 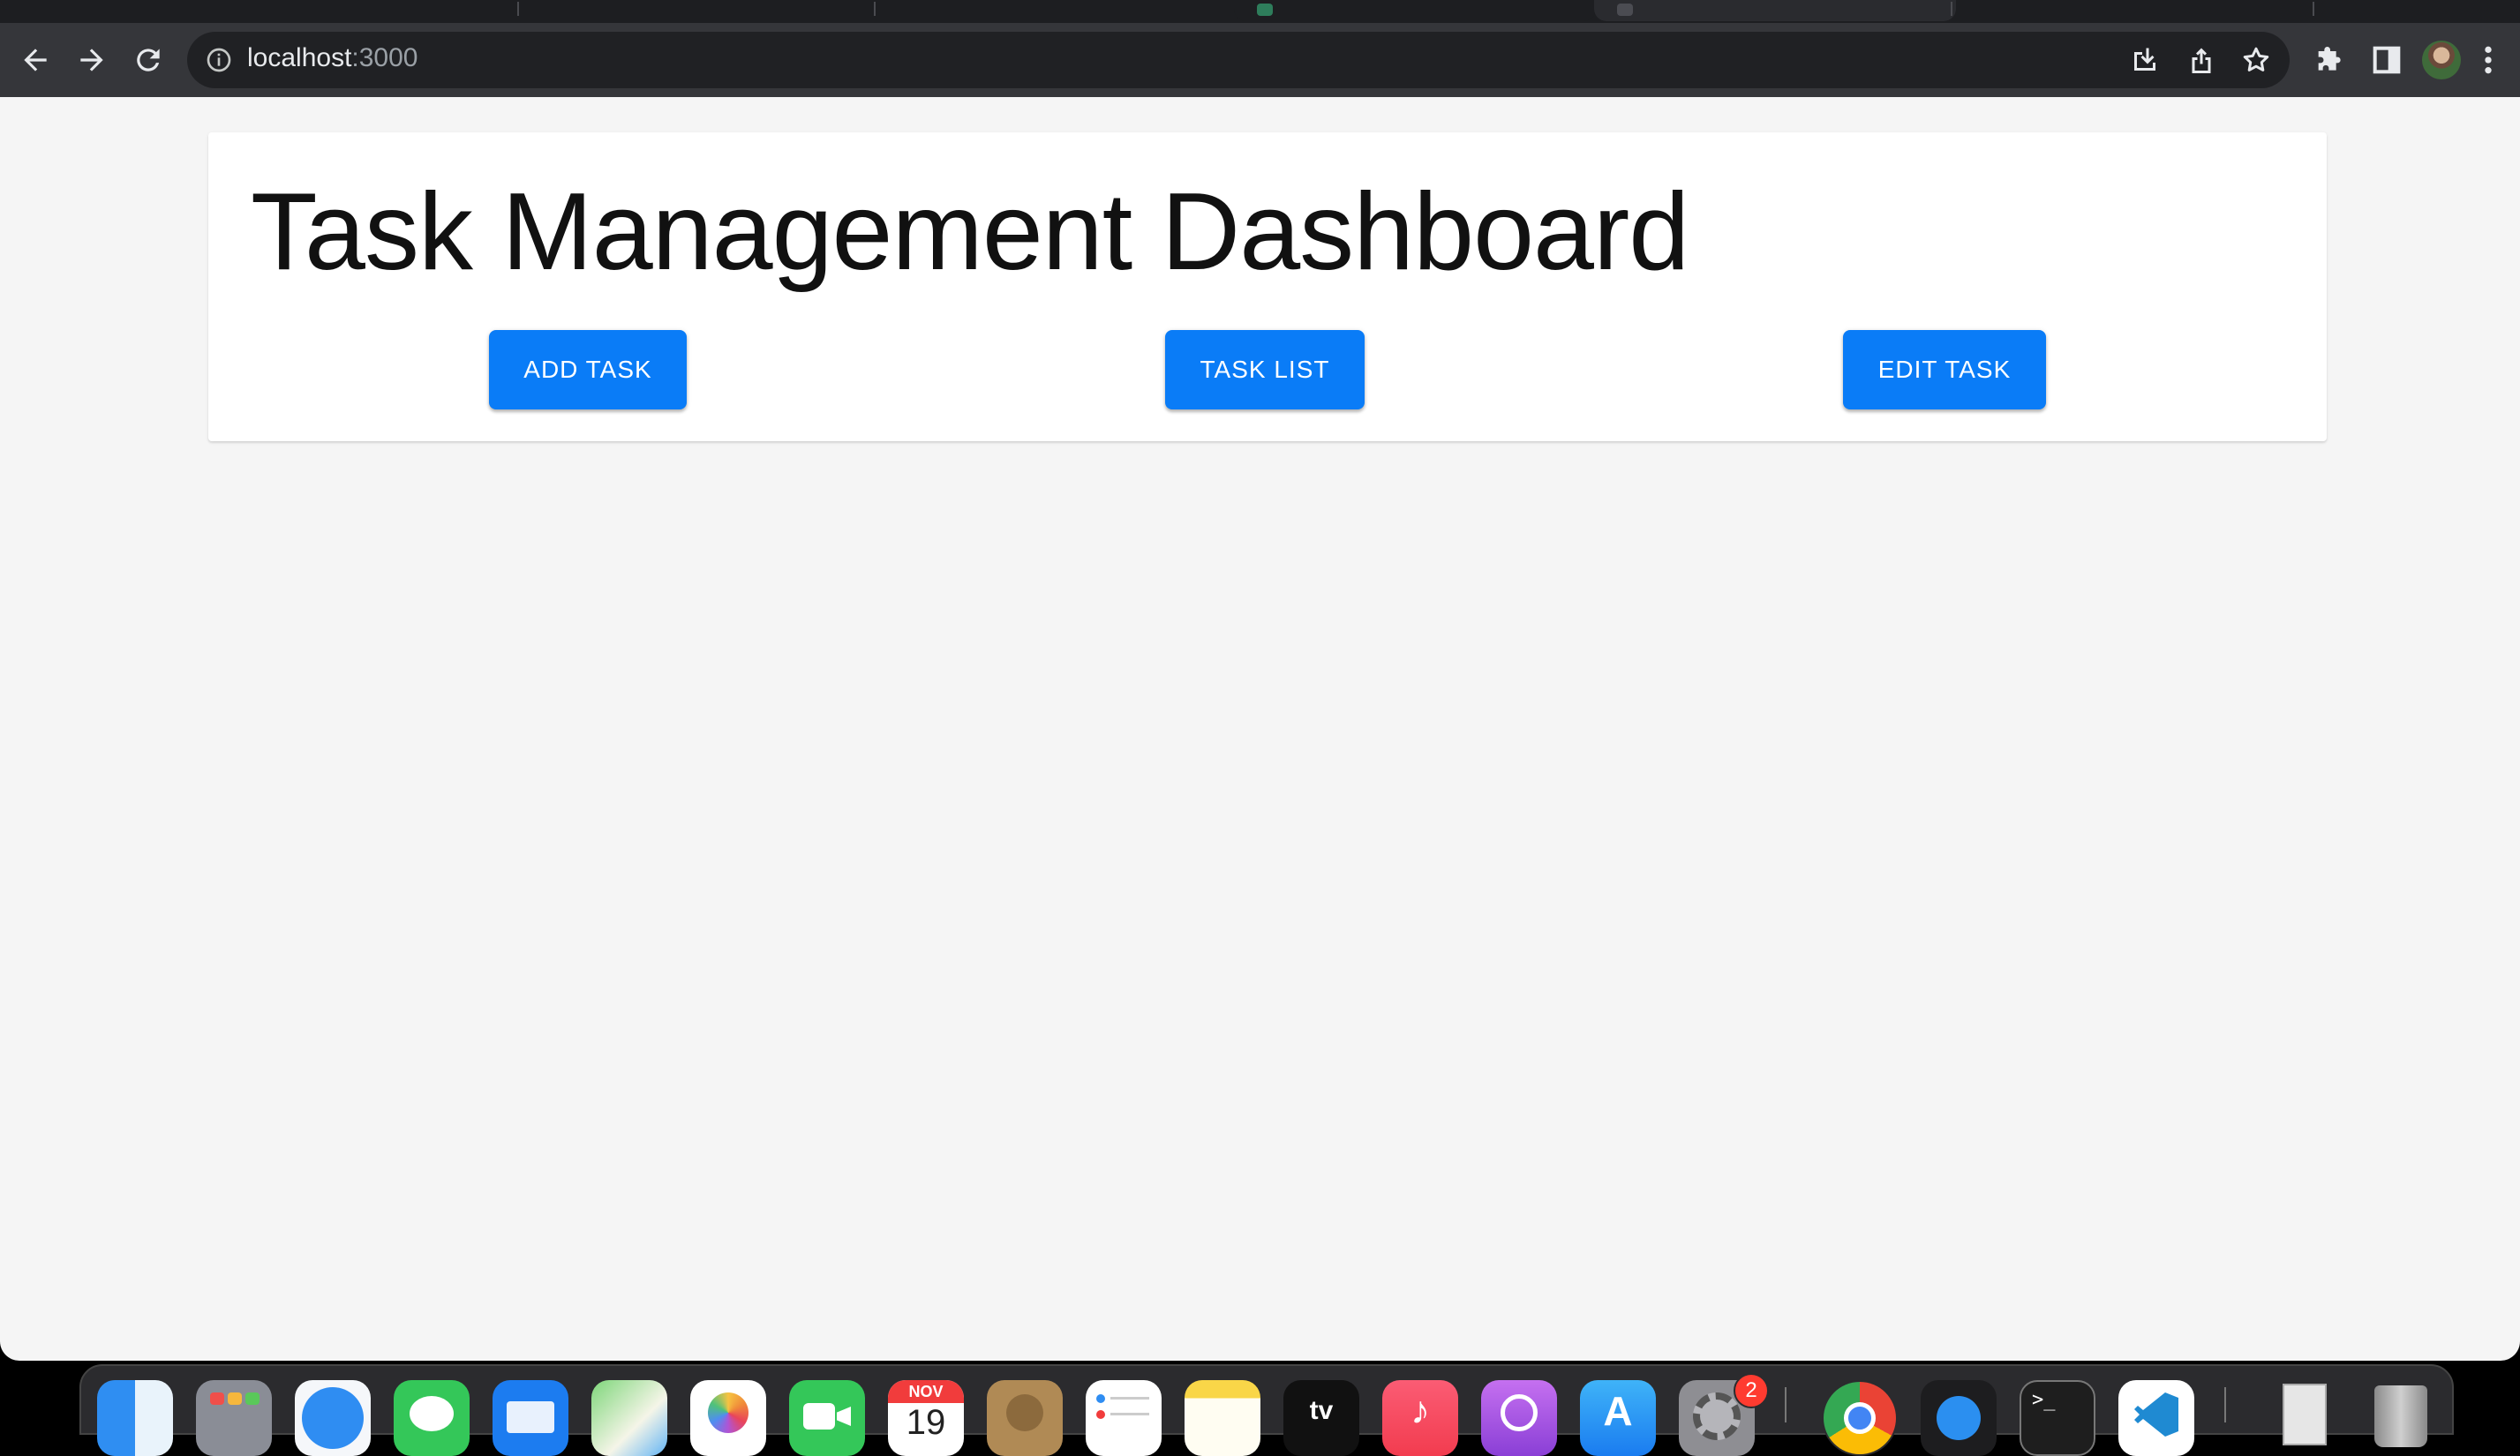 I want to click on reload-button, so click(x=148, y=60).